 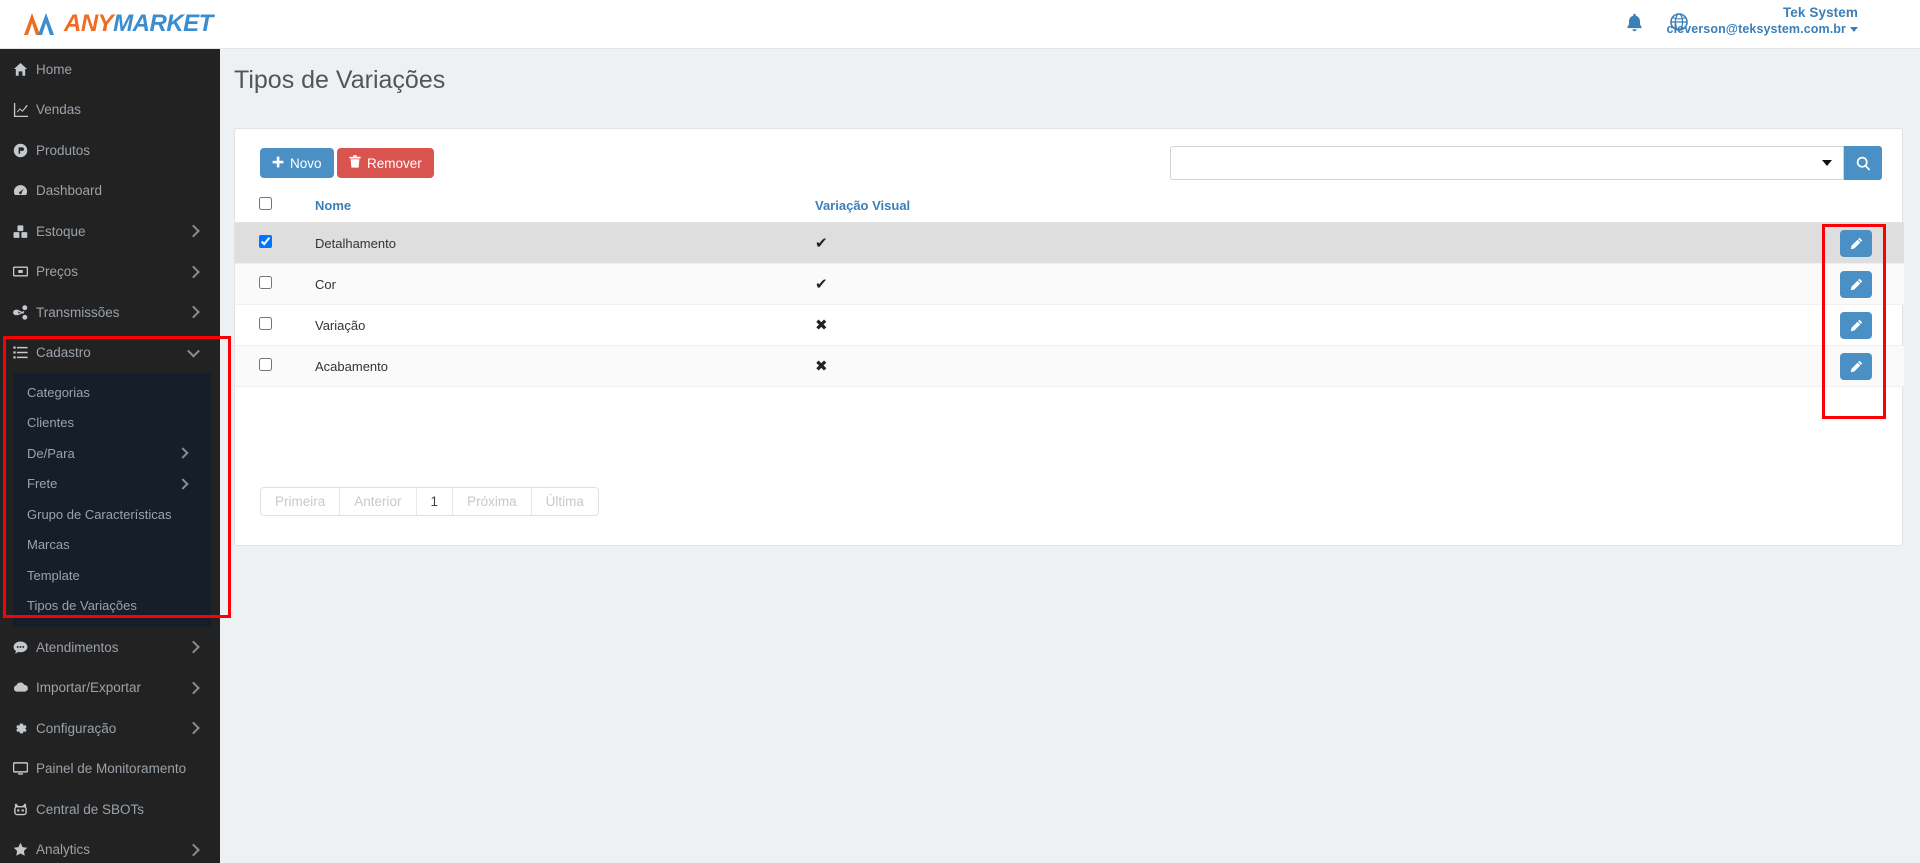 I want to click on submenu-item-de-para: De/Para, so click(x=112, y=453).